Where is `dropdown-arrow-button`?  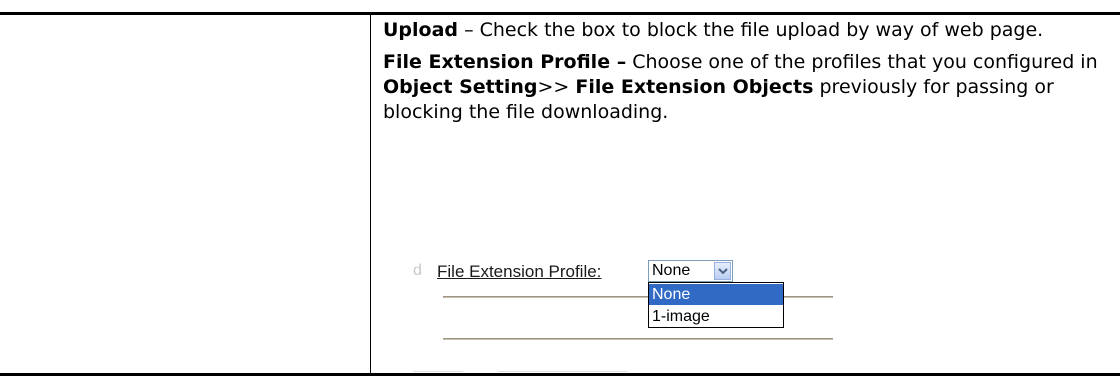 dropdown-arrow-button is located at coordinates (722, 271).